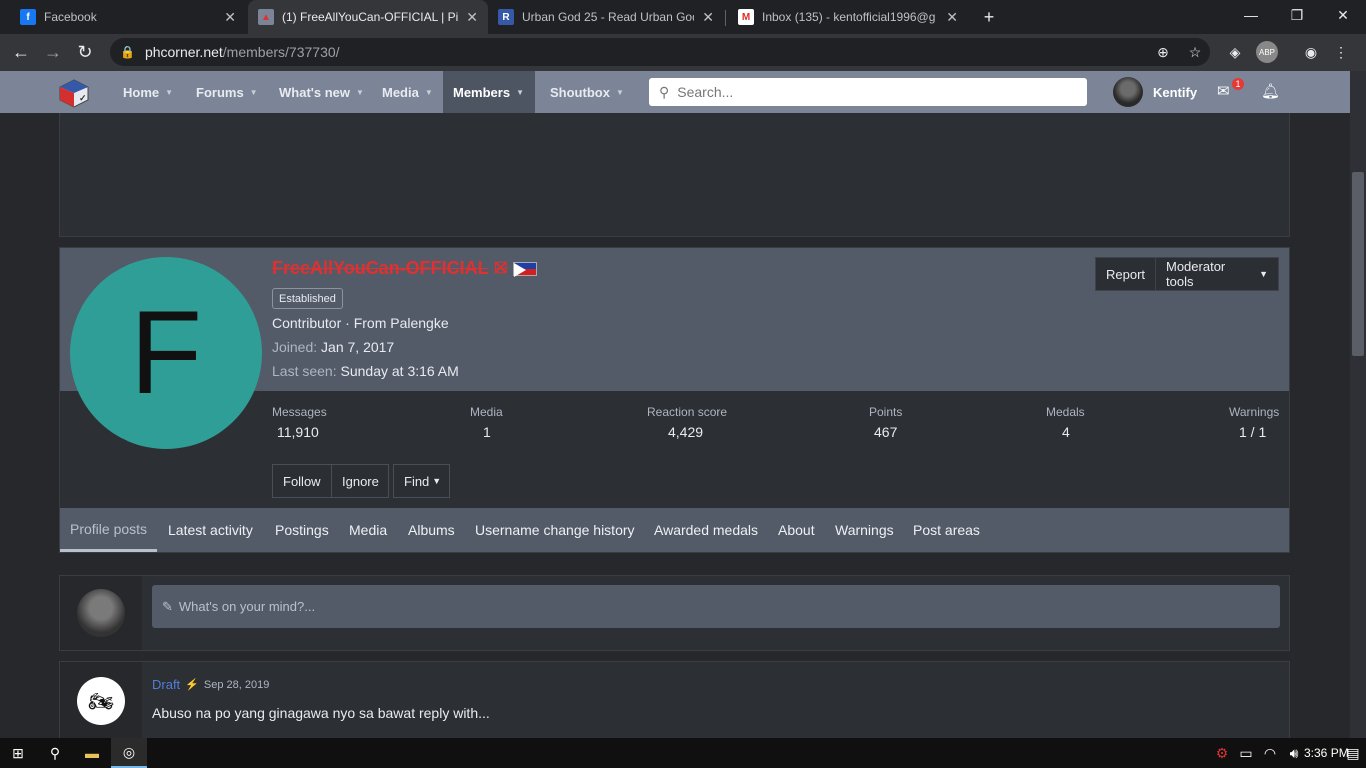 The height and width of the screenshot is (768, 1366). Describe the element at coordinates (400, 92) in the screenshot. I see `nav-label: Media` at that location.